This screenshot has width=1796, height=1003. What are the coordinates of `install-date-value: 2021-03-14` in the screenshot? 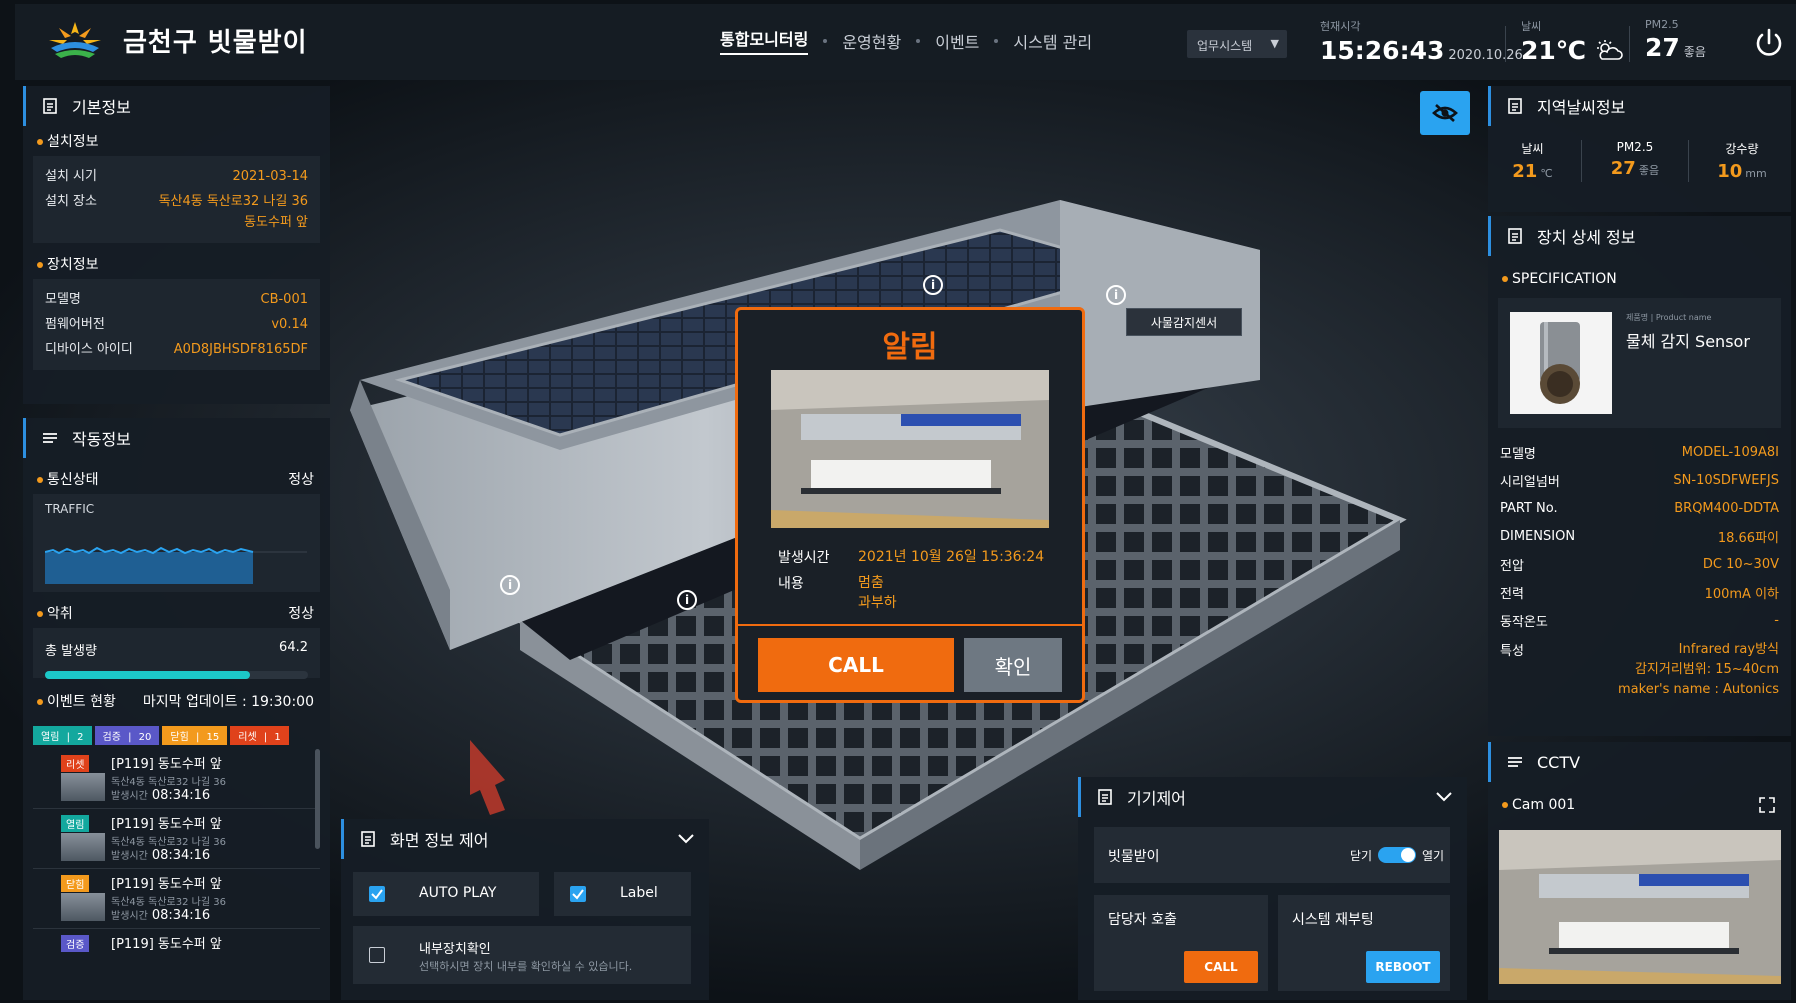 It's located at (270, 176).